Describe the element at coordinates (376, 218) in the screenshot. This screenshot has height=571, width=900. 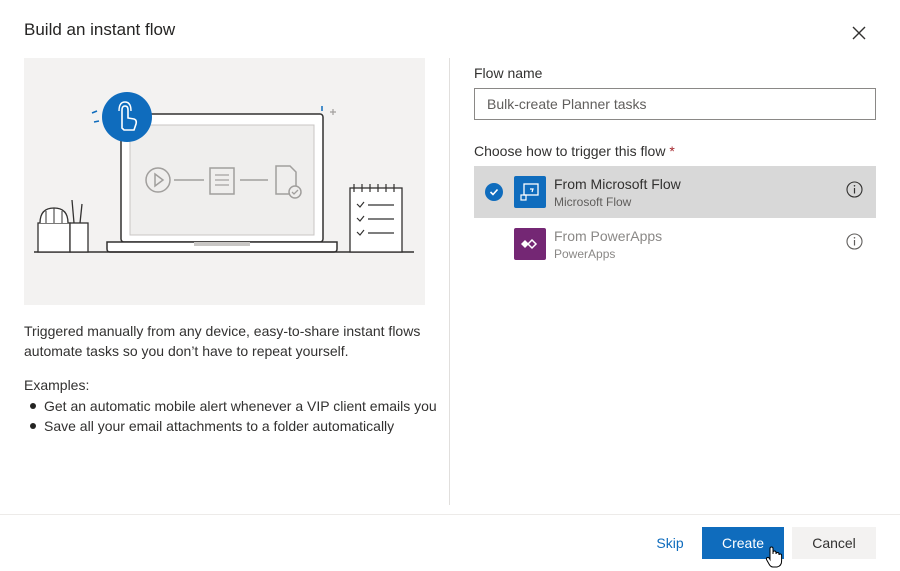
I see `checklist-illustration` at that location.